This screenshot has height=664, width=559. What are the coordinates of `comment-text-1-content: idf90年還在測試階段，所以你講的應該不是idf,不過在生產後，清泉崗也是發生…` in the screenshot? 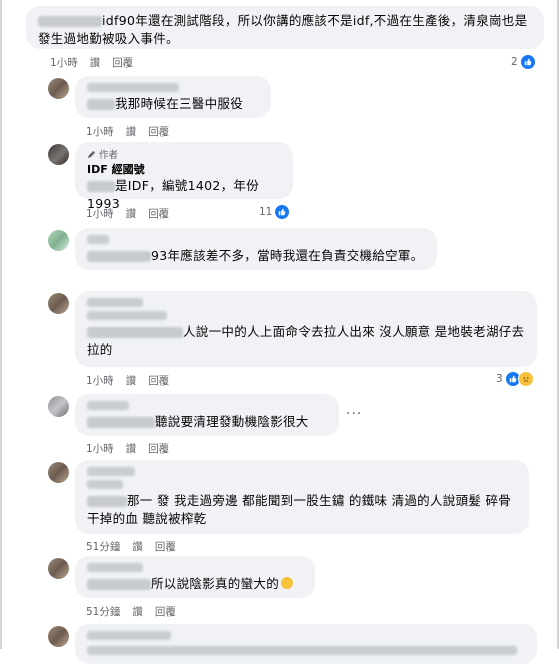 It's located at (283, 29).